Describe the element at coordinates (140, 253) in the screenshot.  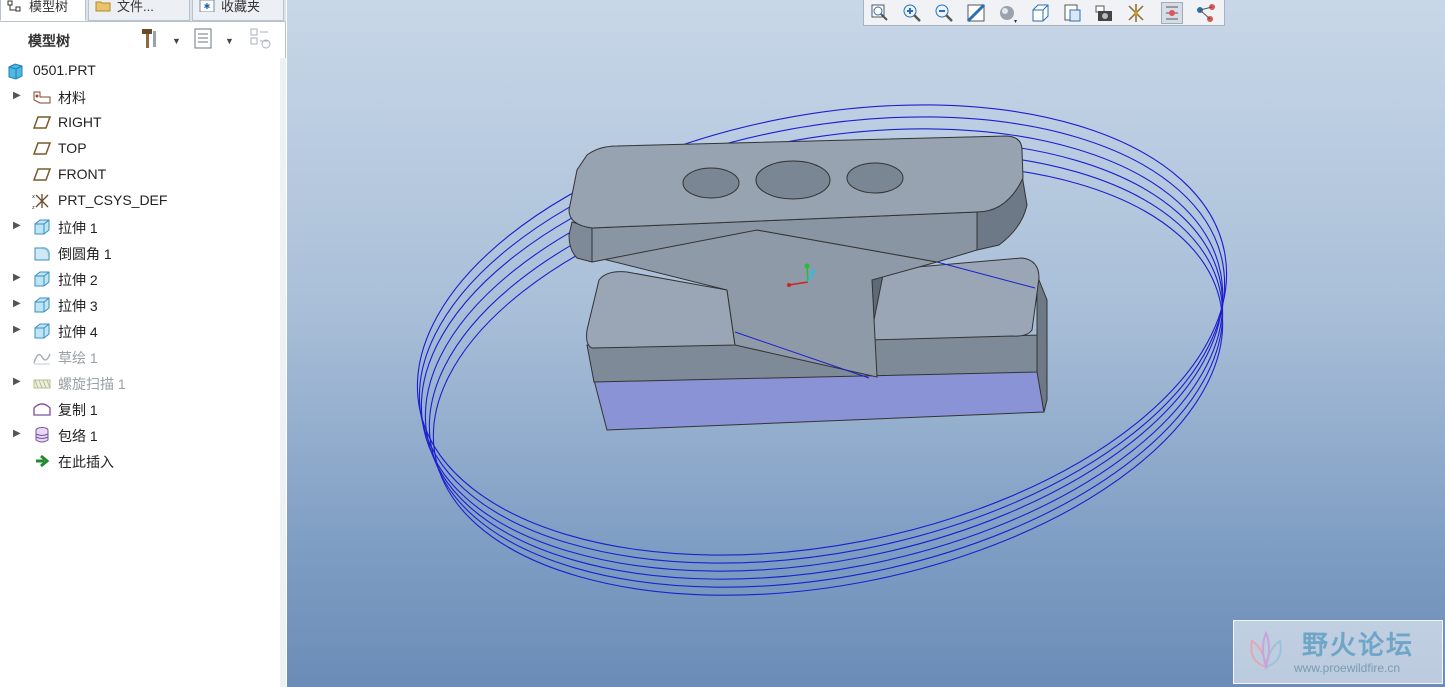
I see `tree-item-round-1: 倒圆角 1` at that location.